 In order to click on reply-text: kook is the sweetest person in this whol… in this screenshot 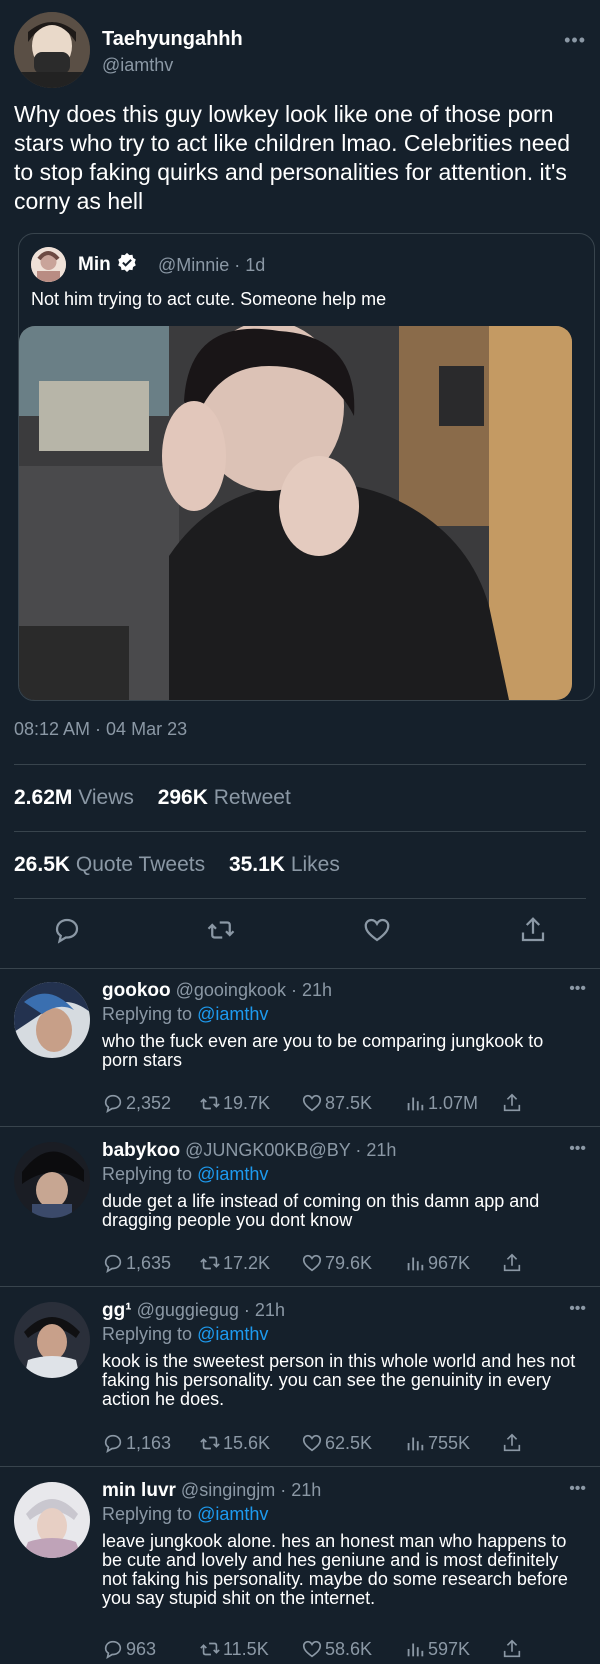, I will do `click(339, 1380)`.